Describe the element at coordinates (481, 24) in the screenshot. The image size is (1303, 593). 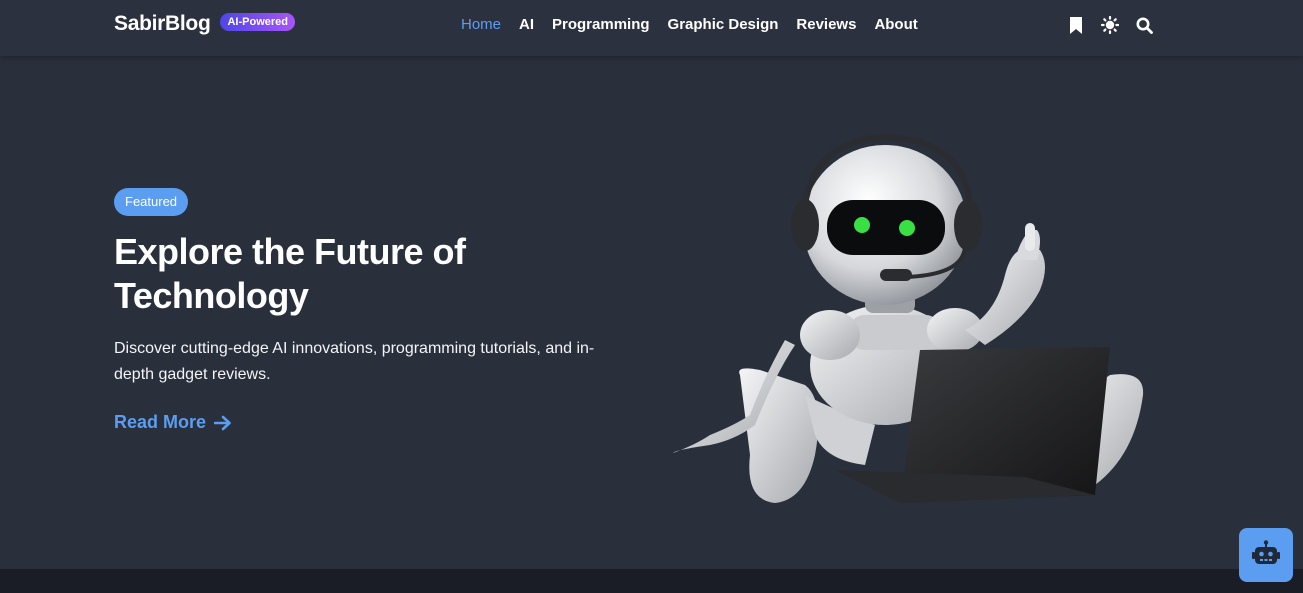
I see `nav-link-home: Home` at that location.